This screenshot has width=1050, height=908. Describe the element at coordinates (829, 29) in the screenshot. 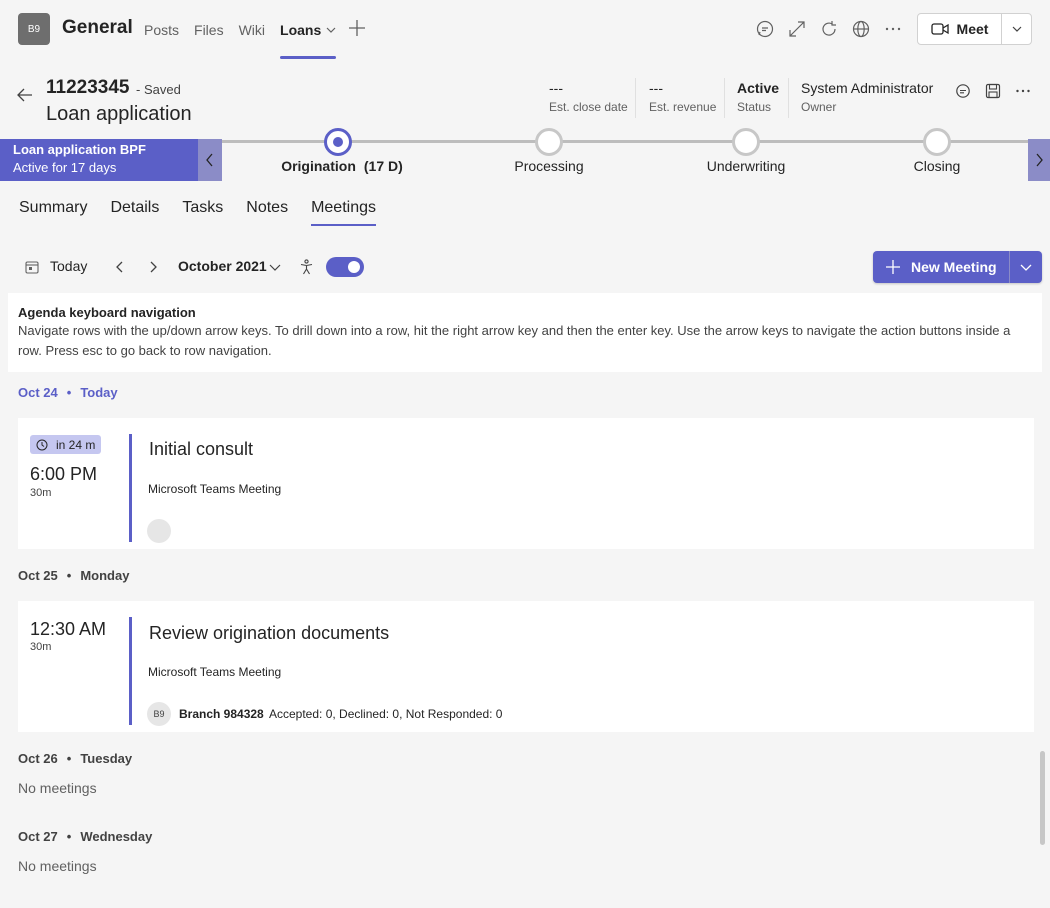

I see `refresh-icon` at that location.